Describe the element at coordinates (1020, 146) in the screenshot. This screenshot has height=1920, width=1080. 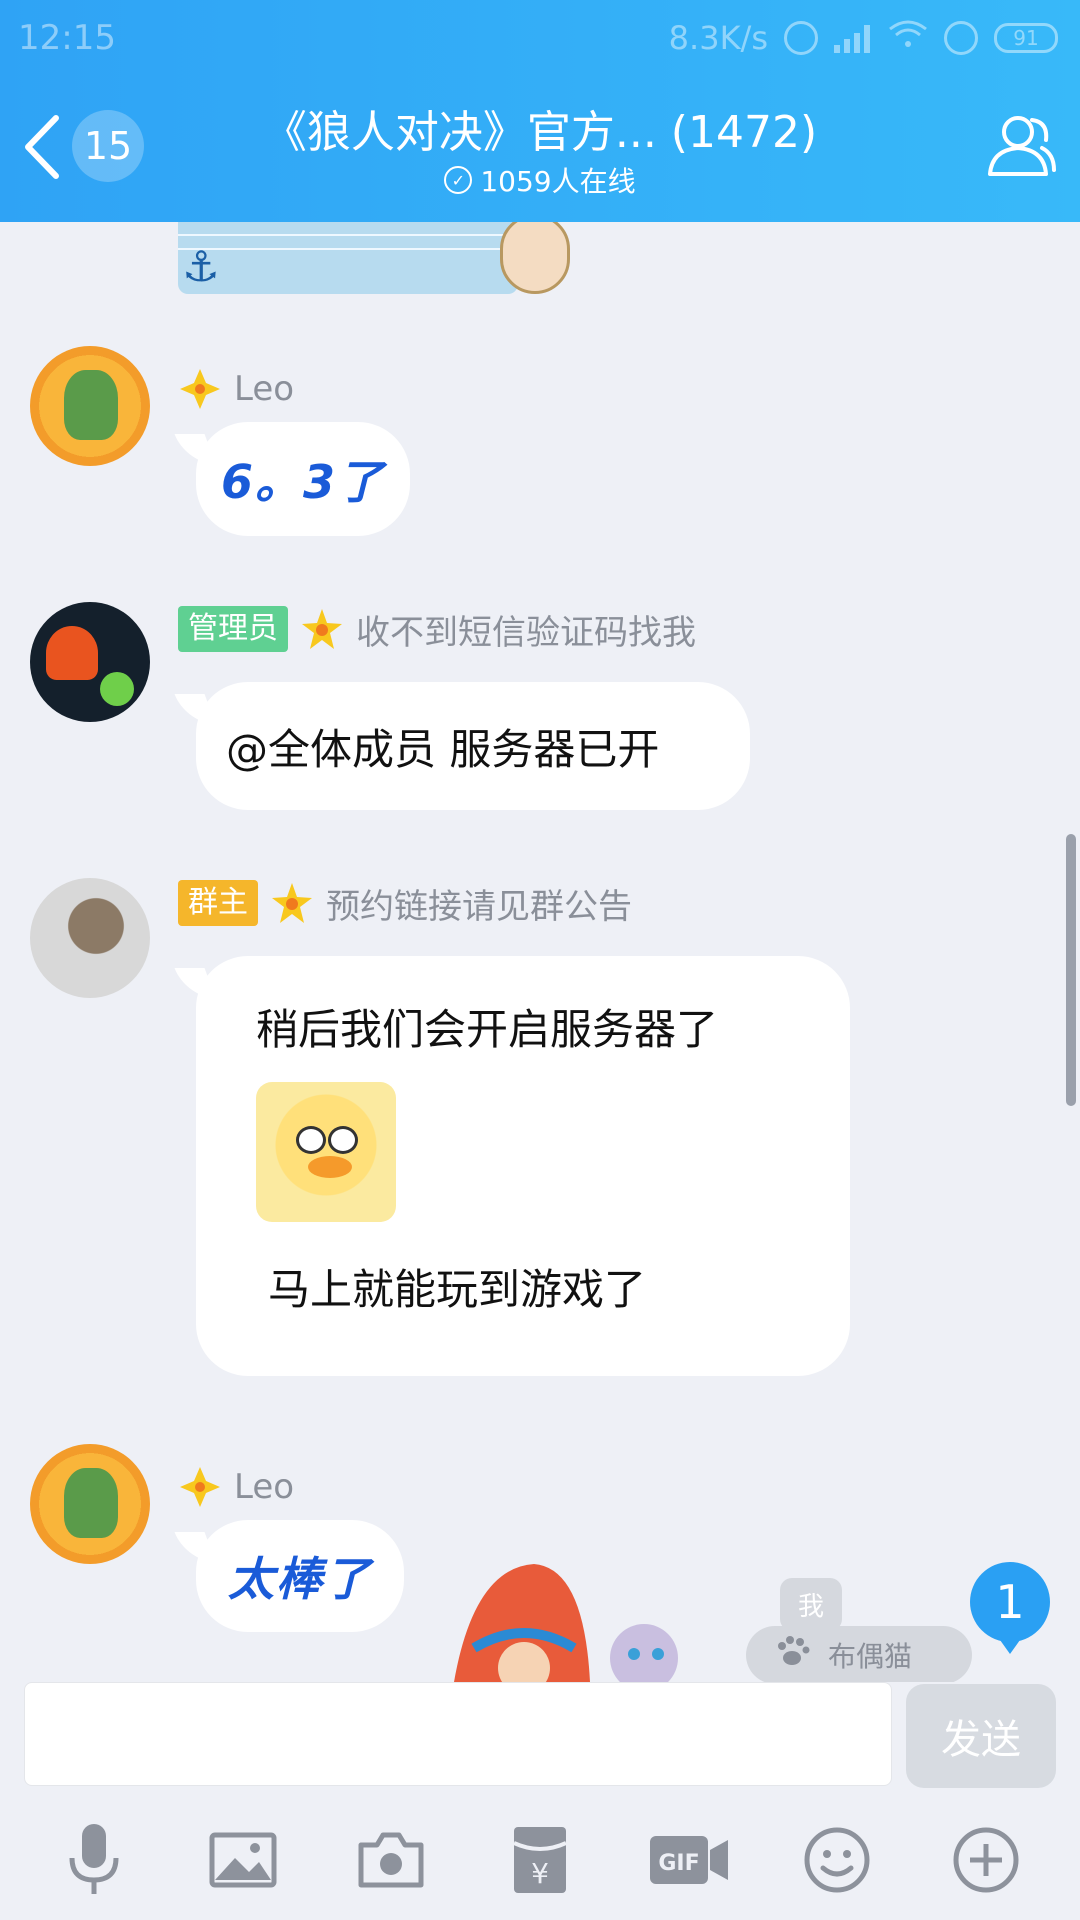
I see `group-members-button` at that location.